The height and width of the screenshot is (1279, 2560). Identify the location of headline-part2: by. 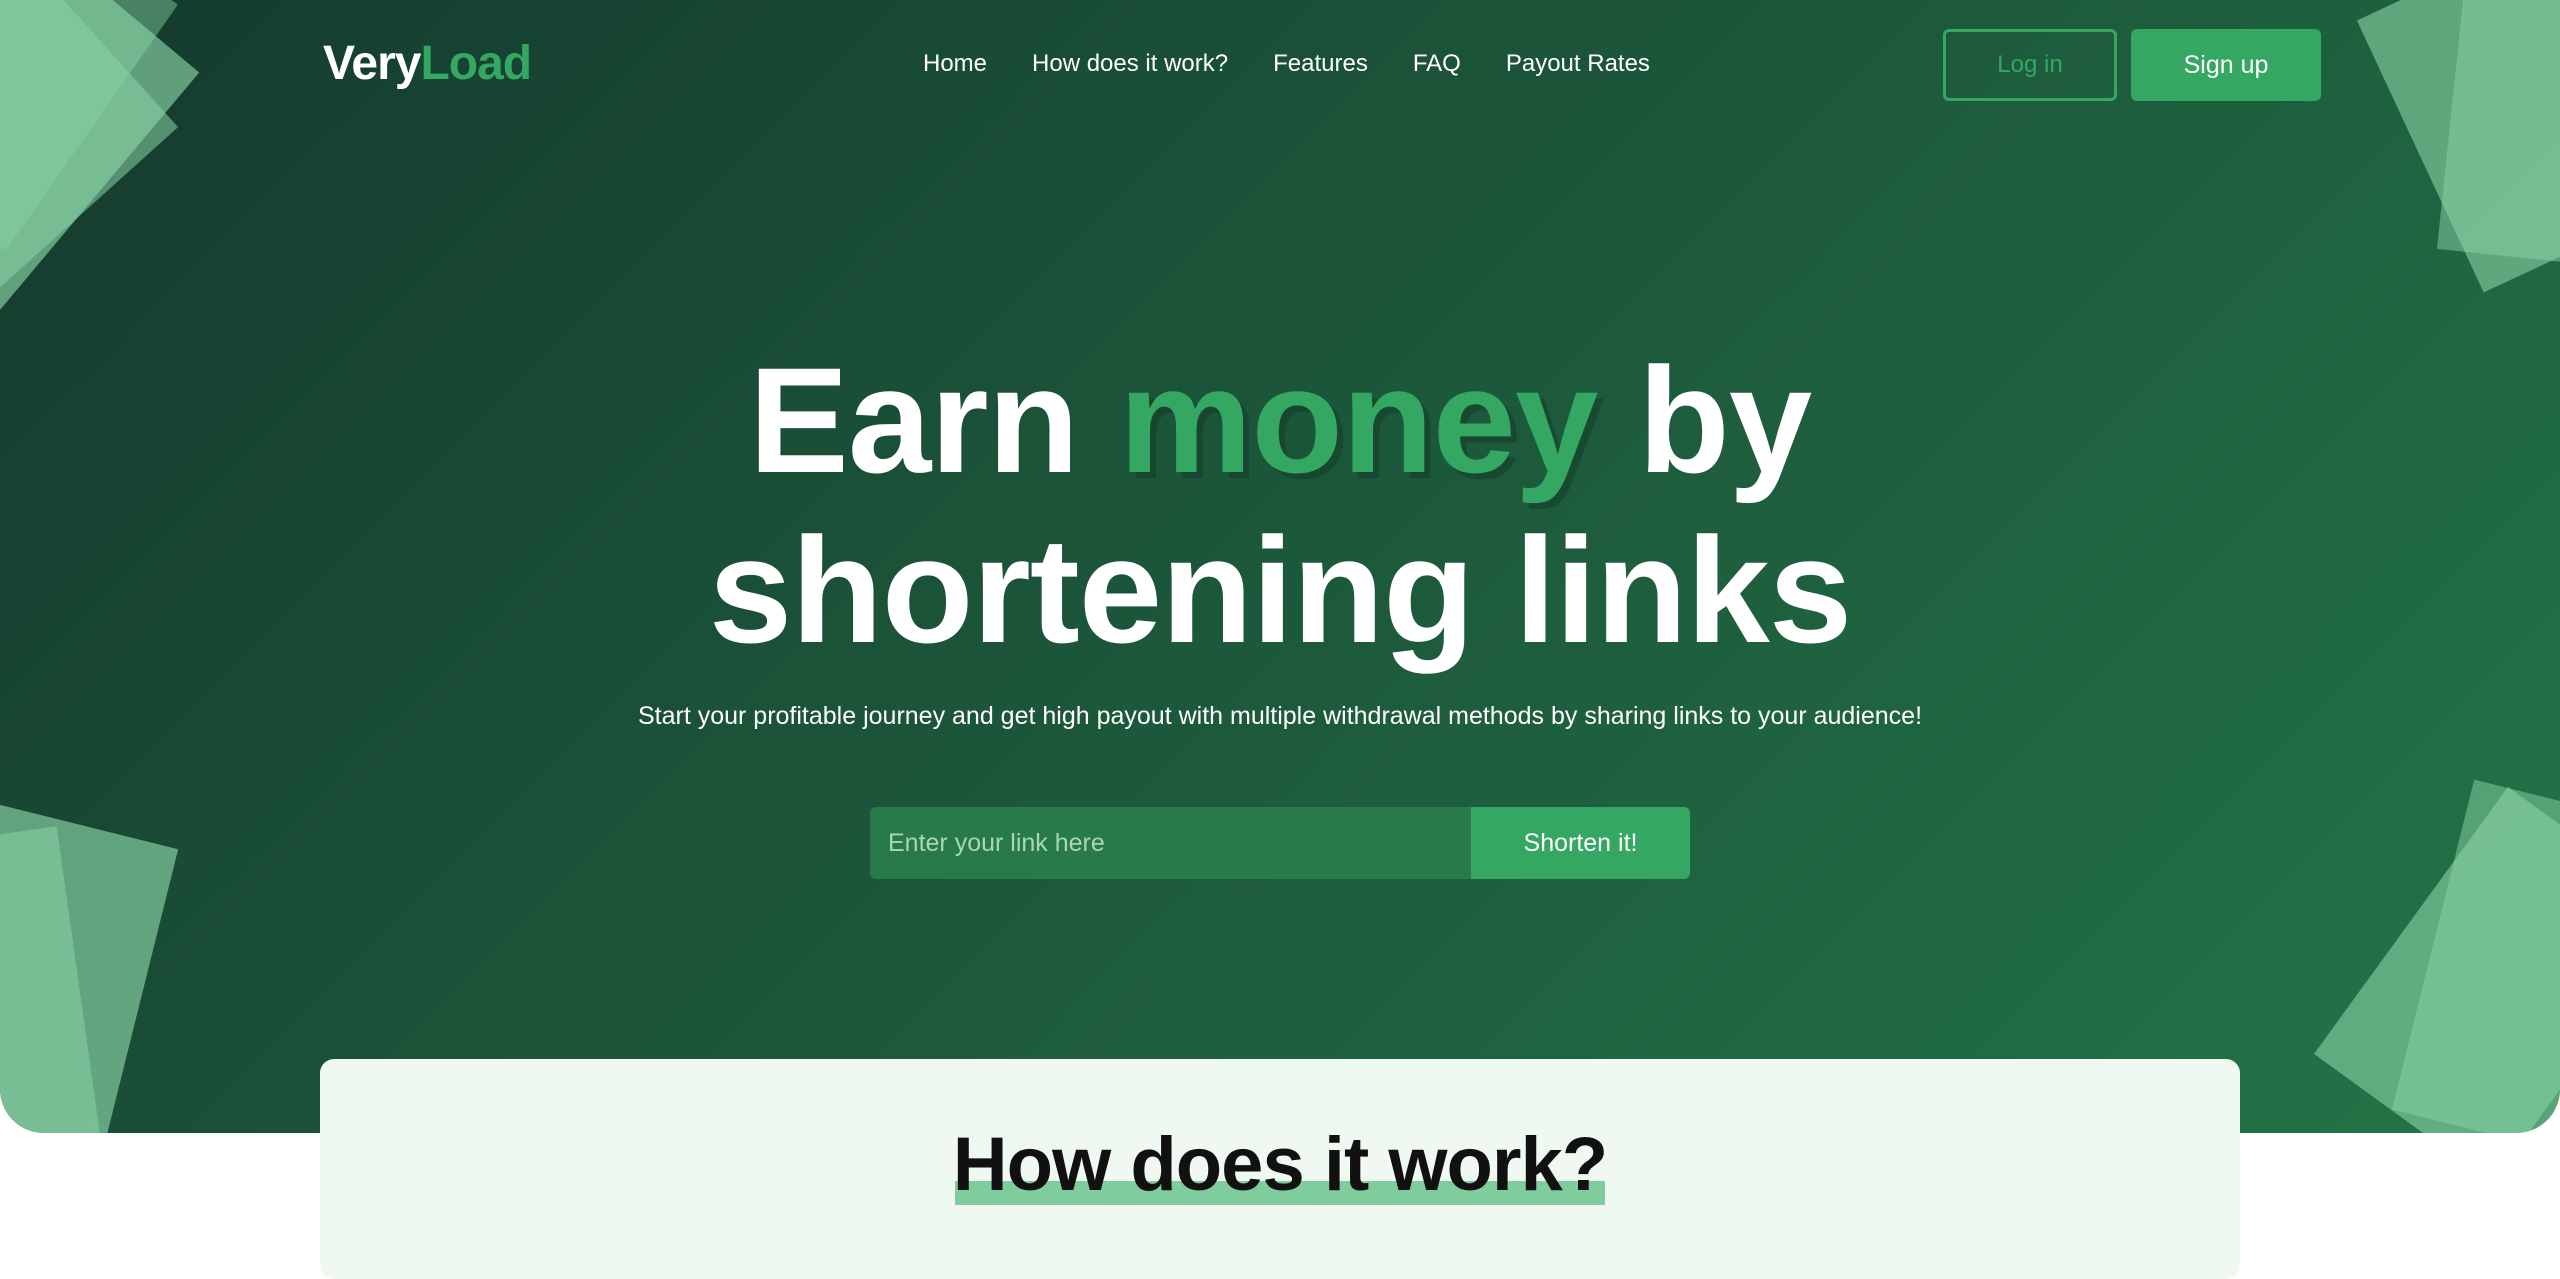
(1725, 420).